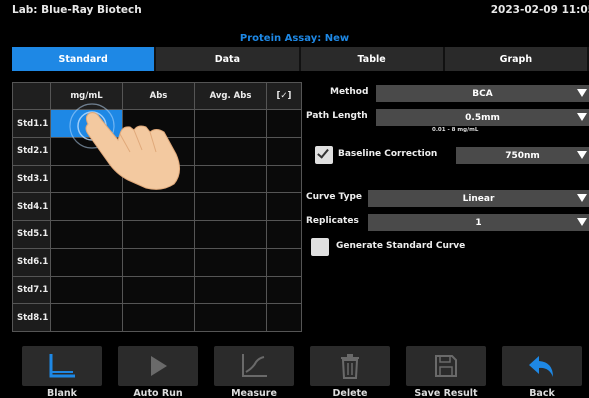  Describe the element at coordinates (77, 10) in the screenshot. I see `lab-name: Lab: Blue-Ray Biotech` at that location.